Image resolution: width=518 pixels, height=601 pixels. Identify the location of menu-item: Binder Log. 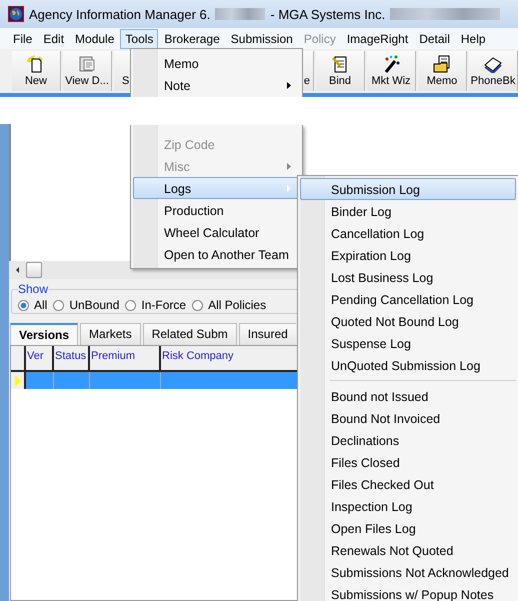
(408, 211).